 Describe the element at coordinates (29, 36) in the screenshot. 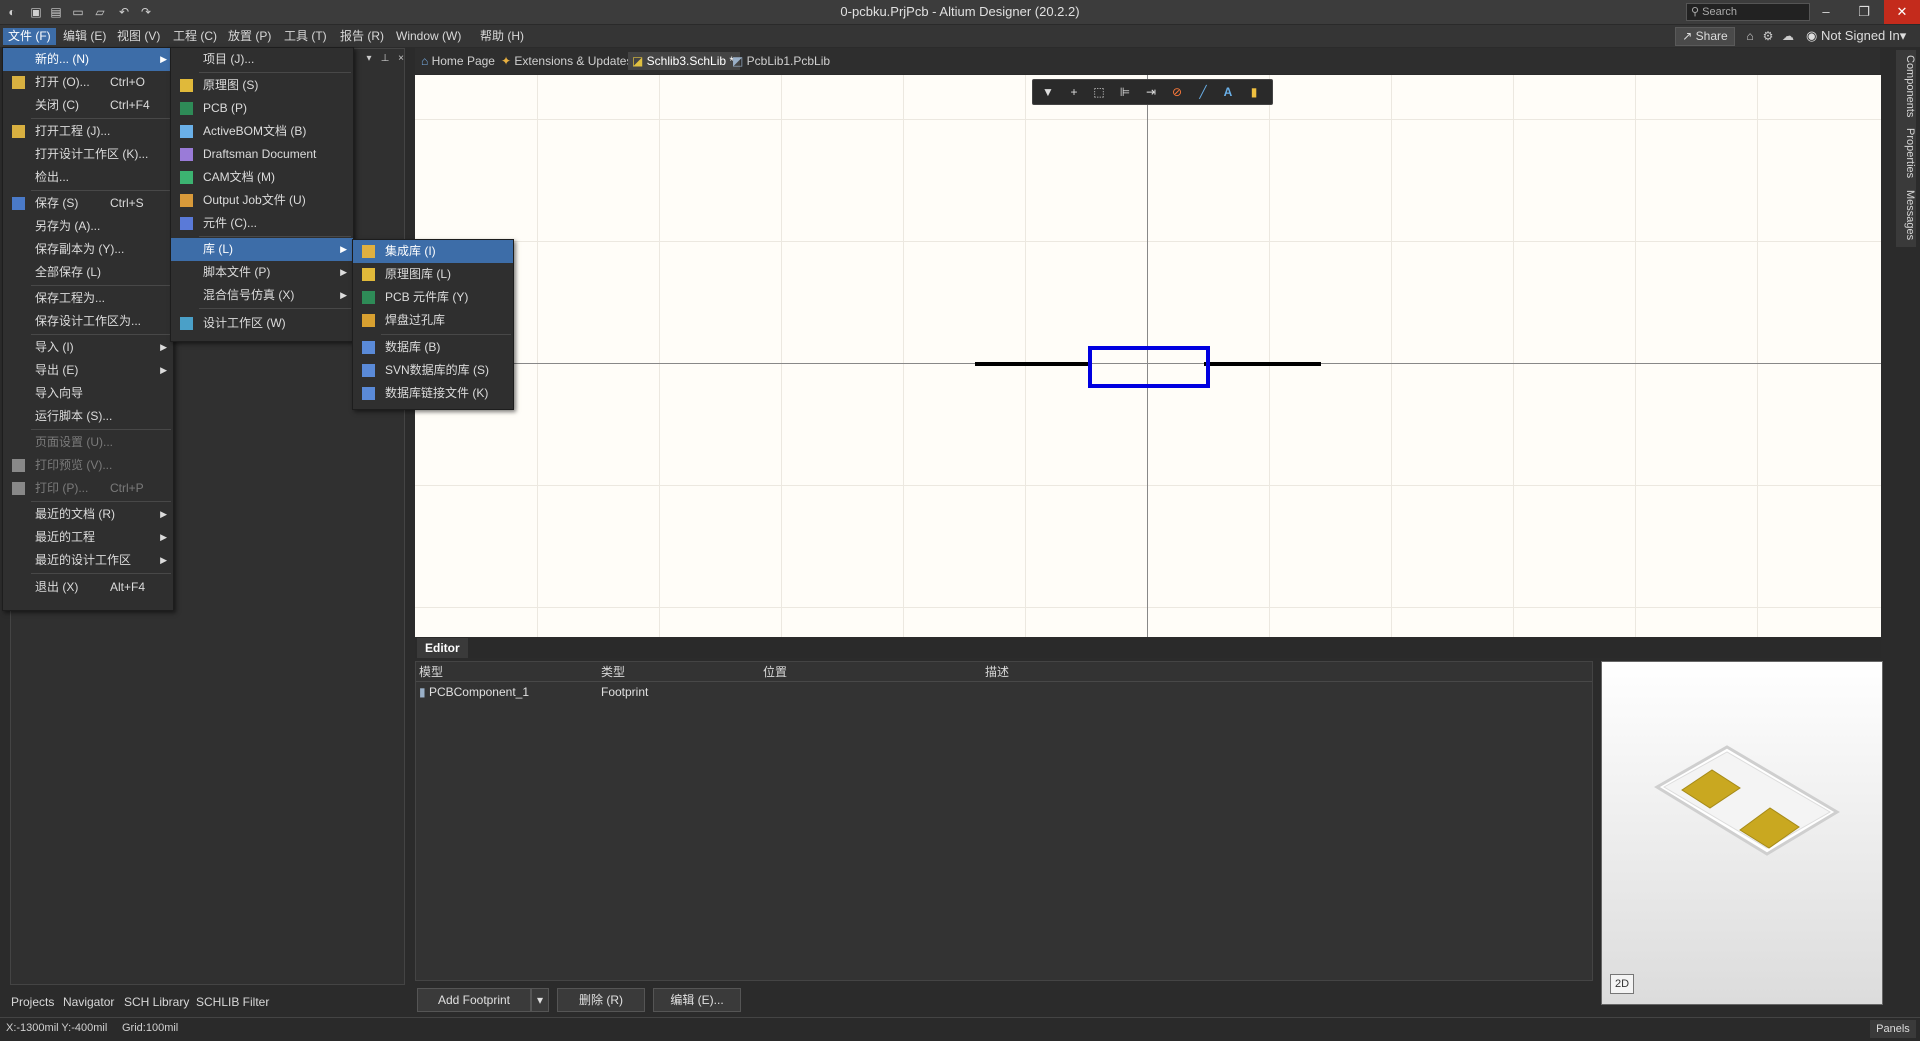

I see `menu-file: 文件 (F)` at that location.